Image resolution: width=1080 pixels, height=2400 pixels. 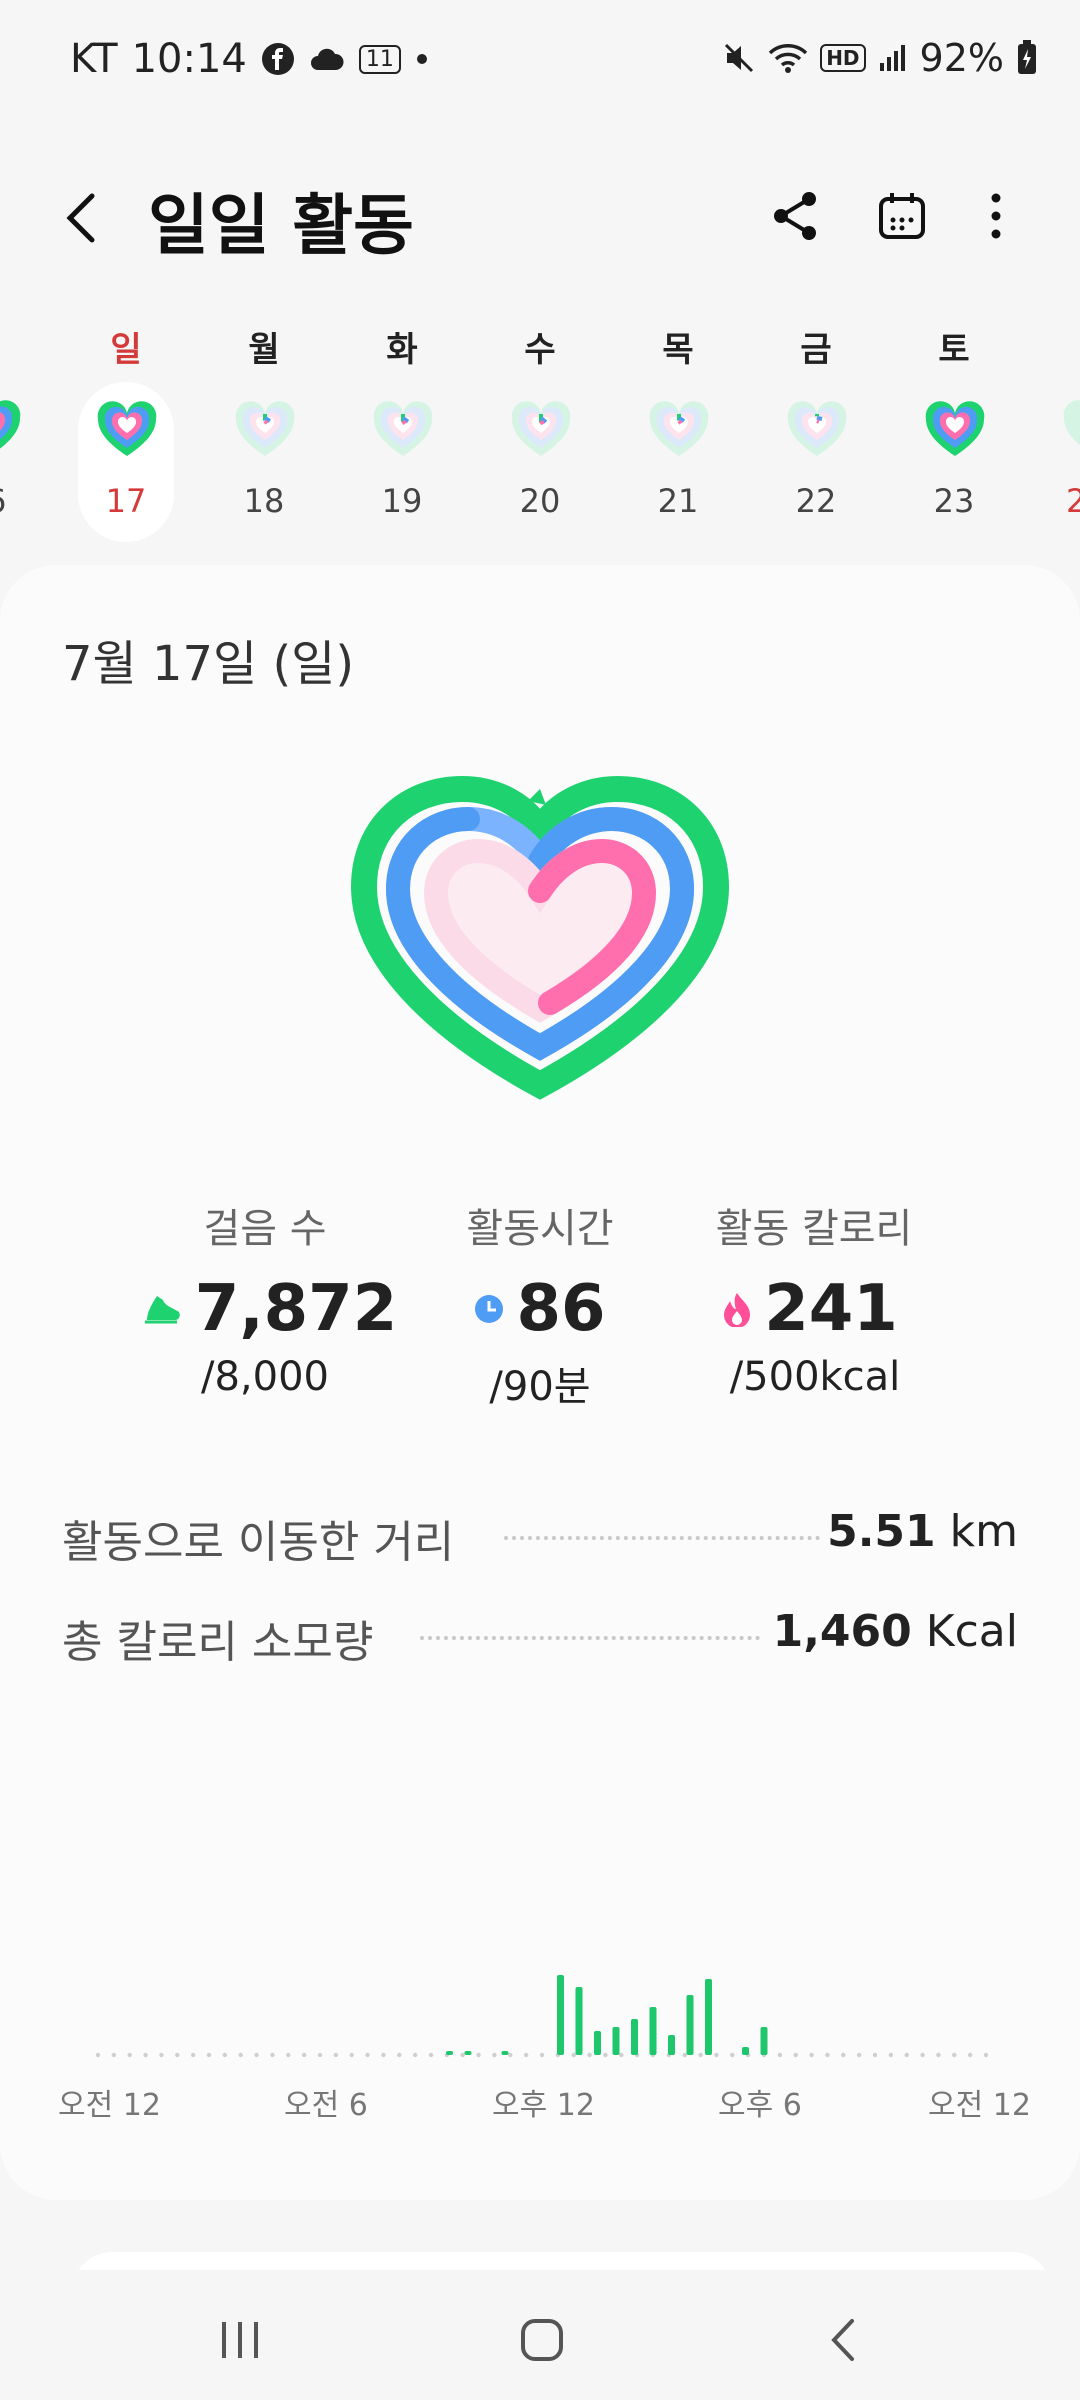 What do you see at coordinates (296, 1309) in the screenshot?
I see `steps-value: 7,872` at bounding box center [296, 1309].